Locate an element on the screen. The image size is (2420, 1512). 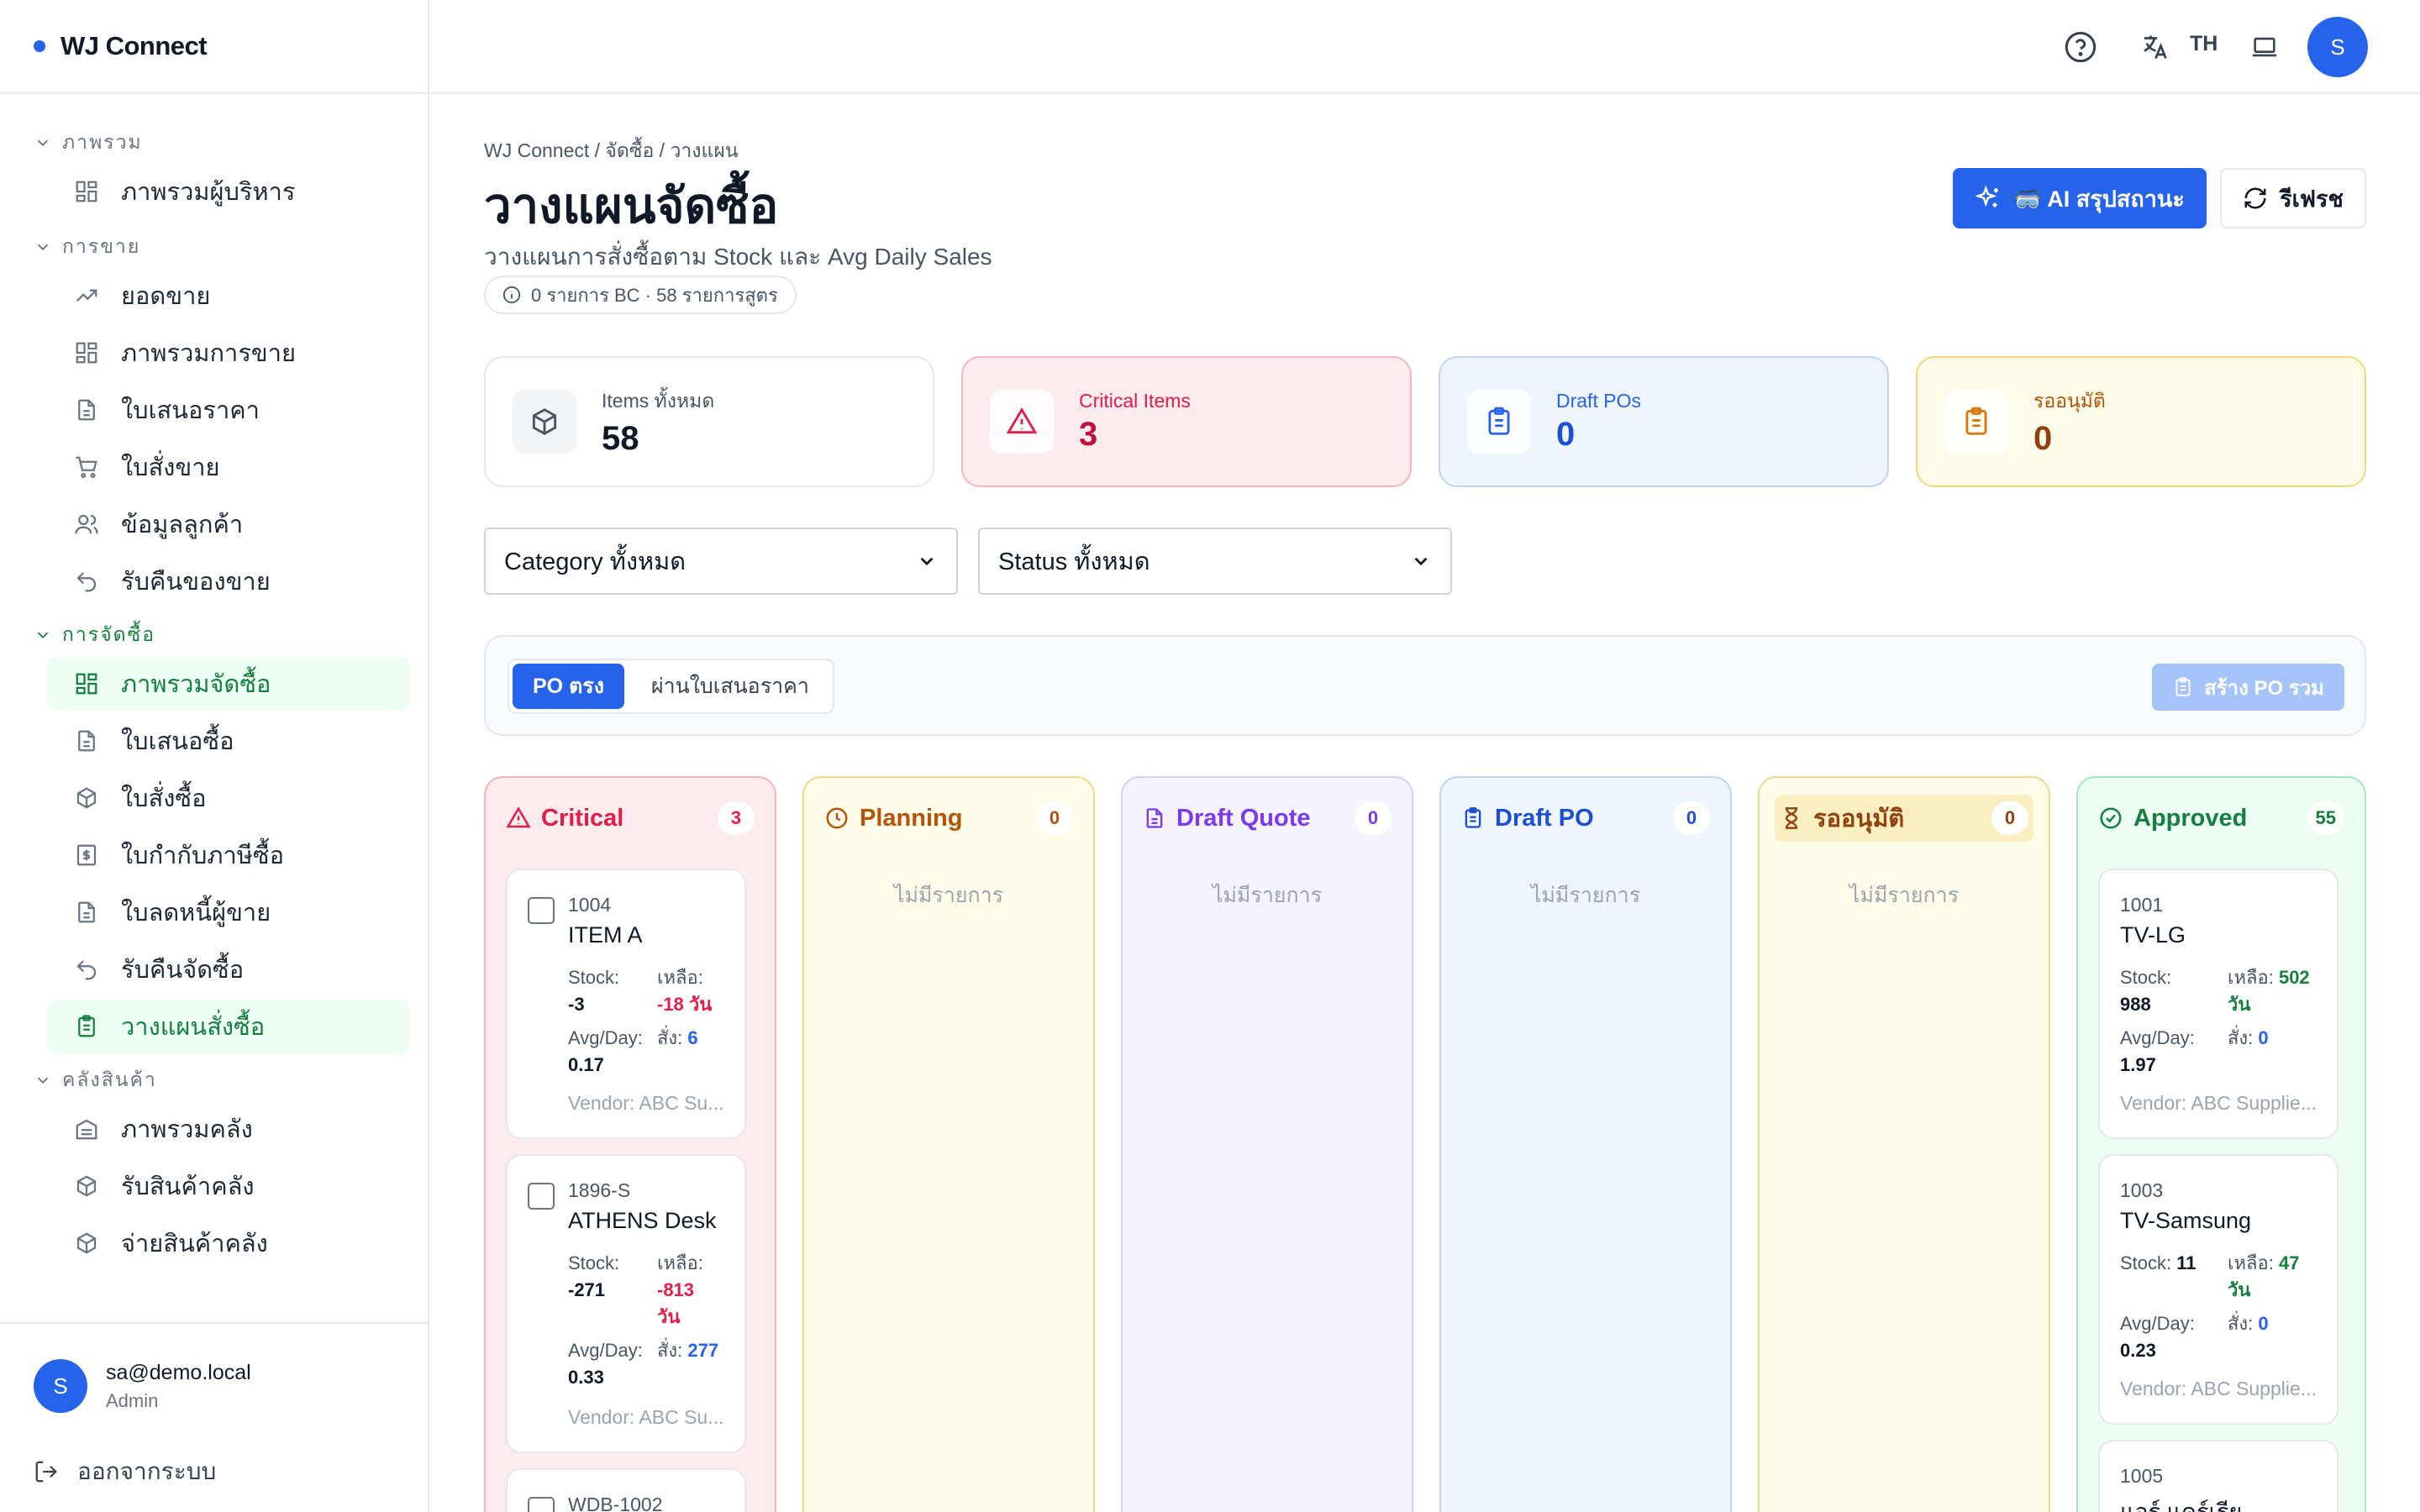
avg-value: 0.23 is located at coordinates (2138, 1350).